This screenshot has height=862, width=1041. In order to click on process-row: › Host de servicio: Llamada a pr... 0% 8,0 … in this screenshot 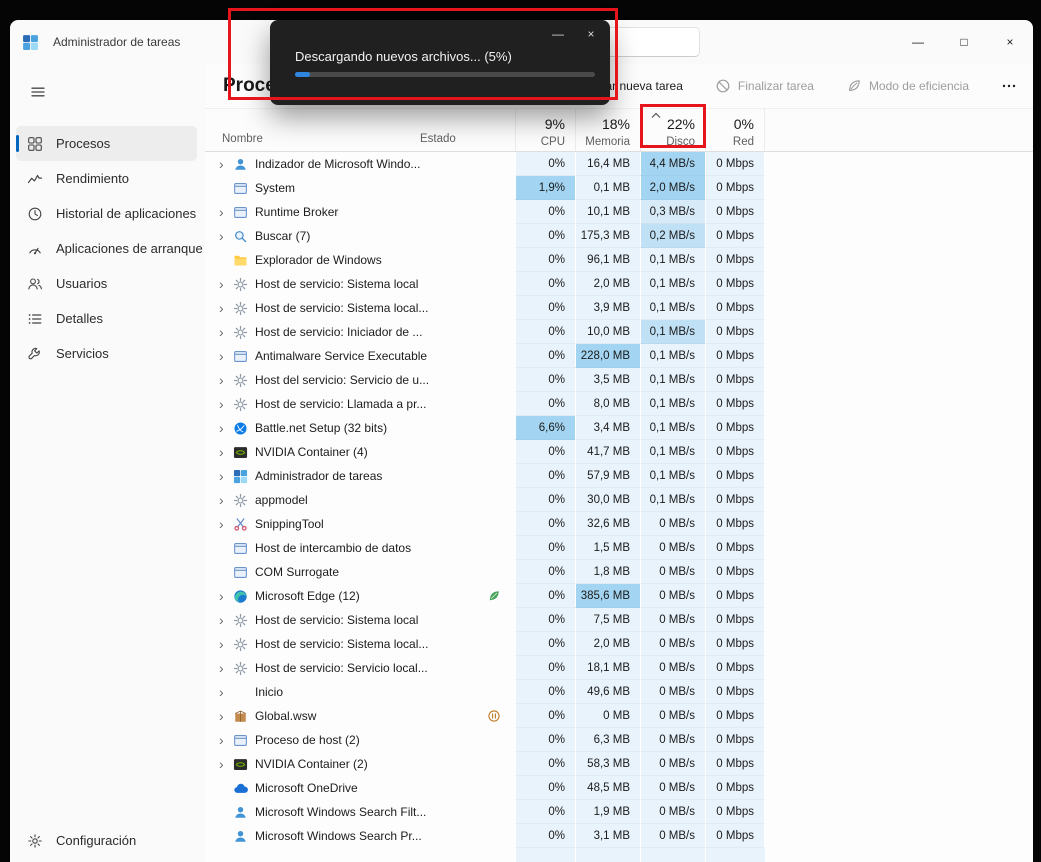, I will do `click(619, 404)`.